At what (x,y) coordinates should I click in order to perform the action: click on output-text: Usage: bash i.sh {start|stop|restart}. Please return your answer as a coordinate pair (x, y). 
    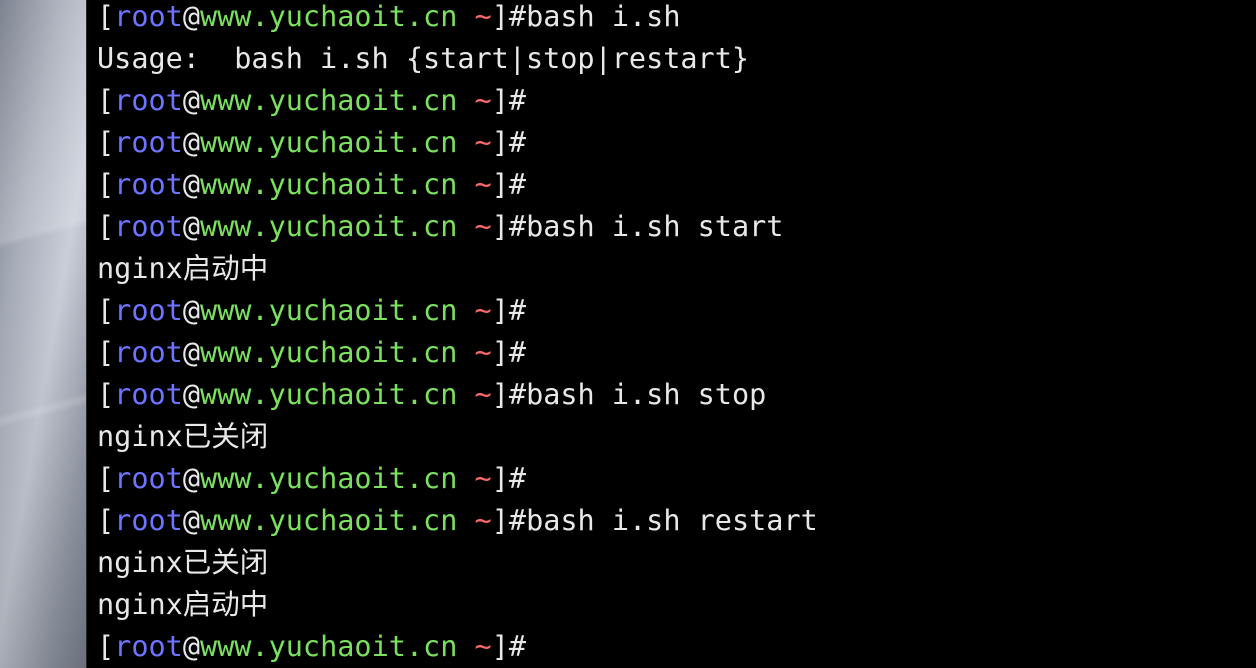
    Looking at the image, I should click on (423, 58).